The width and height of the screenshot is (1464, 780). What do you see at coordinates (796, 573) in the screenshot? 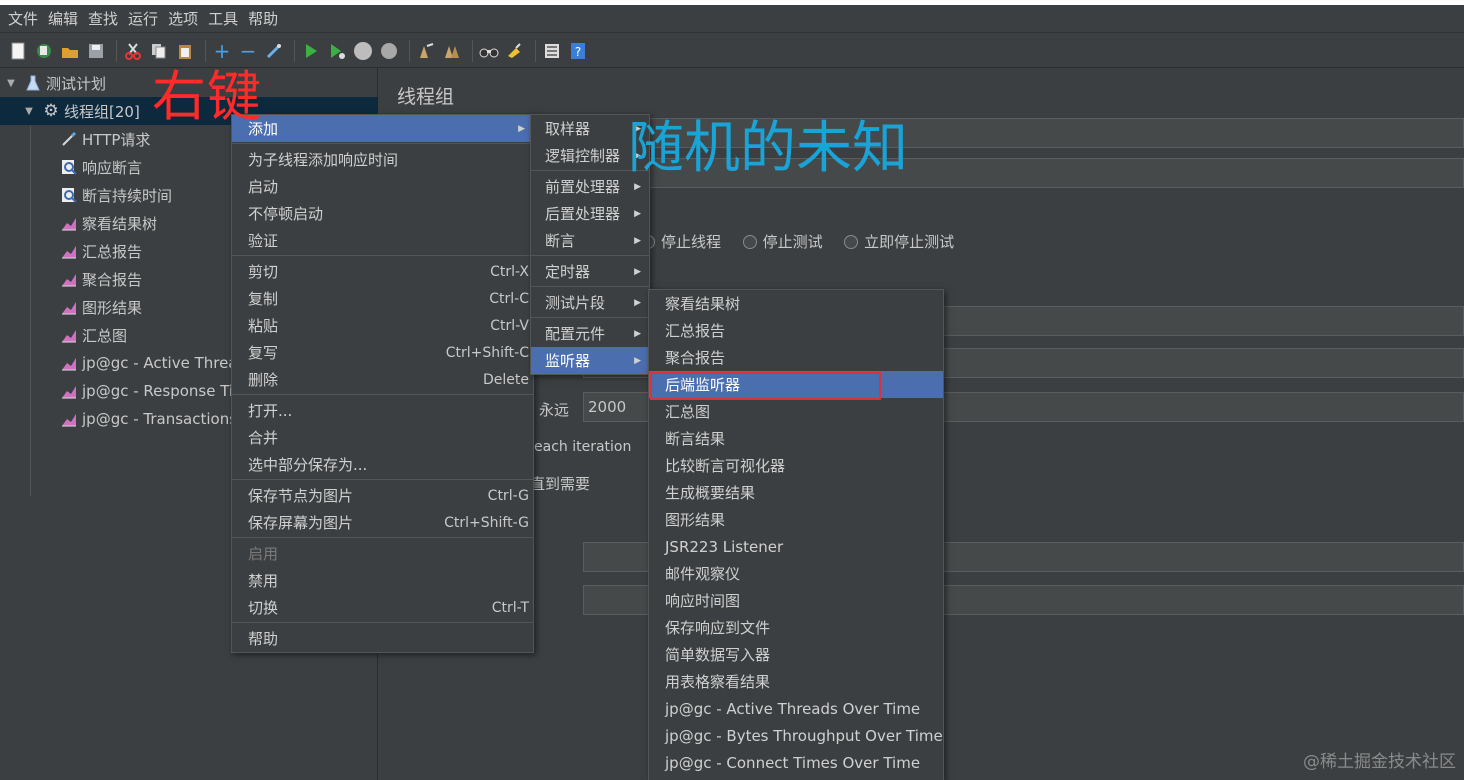
I see `listener-item-mailer: 邮件观察仪` at bounding box center [796, 573].